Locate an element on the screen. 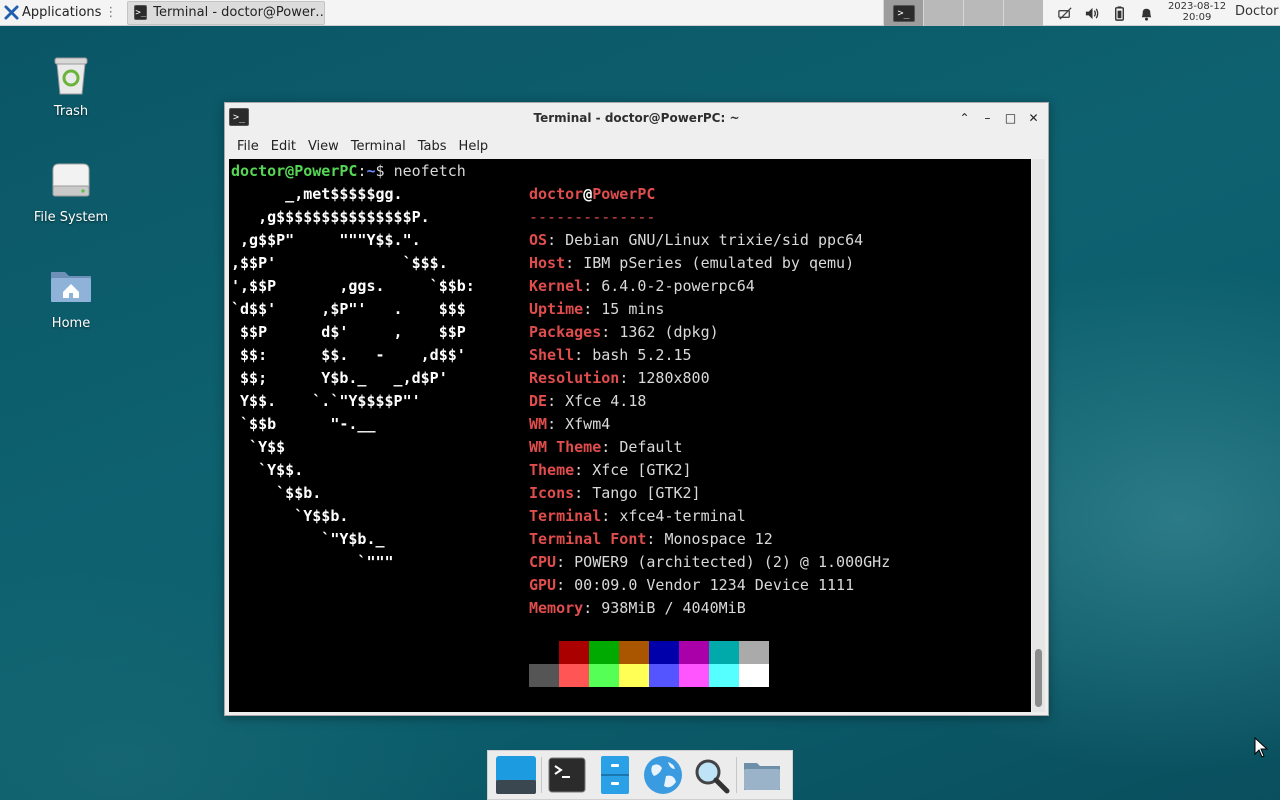 Image resolution: width=1280 pixels, height=800 pixels. info-row: Host: IBM pSeries (emulated by qemu) is located at coordinates (692, 263).